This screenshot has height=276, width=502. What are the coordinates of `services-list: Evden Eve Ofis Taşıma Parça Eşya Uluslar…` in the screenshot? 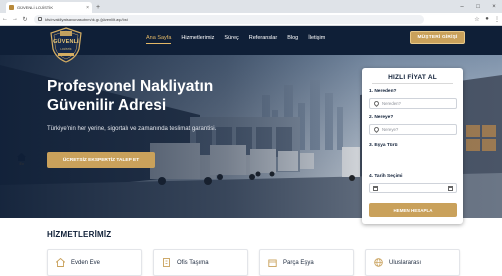 It's located at (253, 262).